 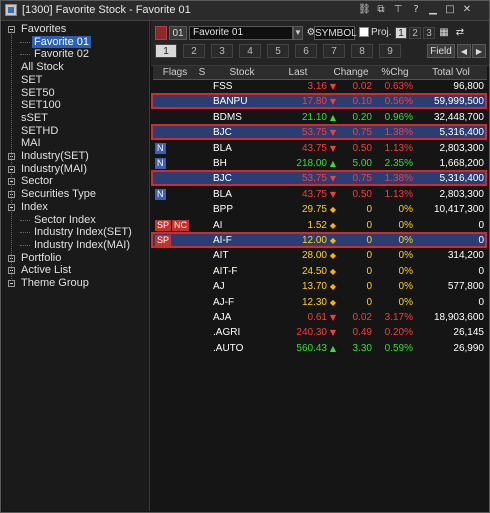 I want to click on favorite-color-icon, so click(x=161, y=33).